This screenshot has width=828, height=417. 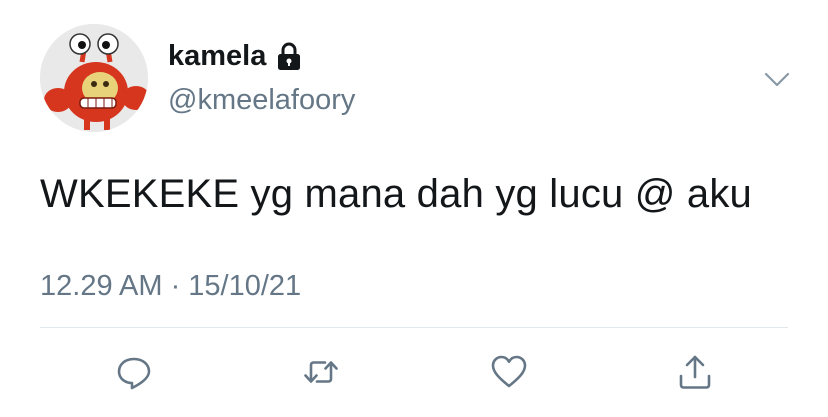 I want to click on avatar-image, so click(x=94, y=78).